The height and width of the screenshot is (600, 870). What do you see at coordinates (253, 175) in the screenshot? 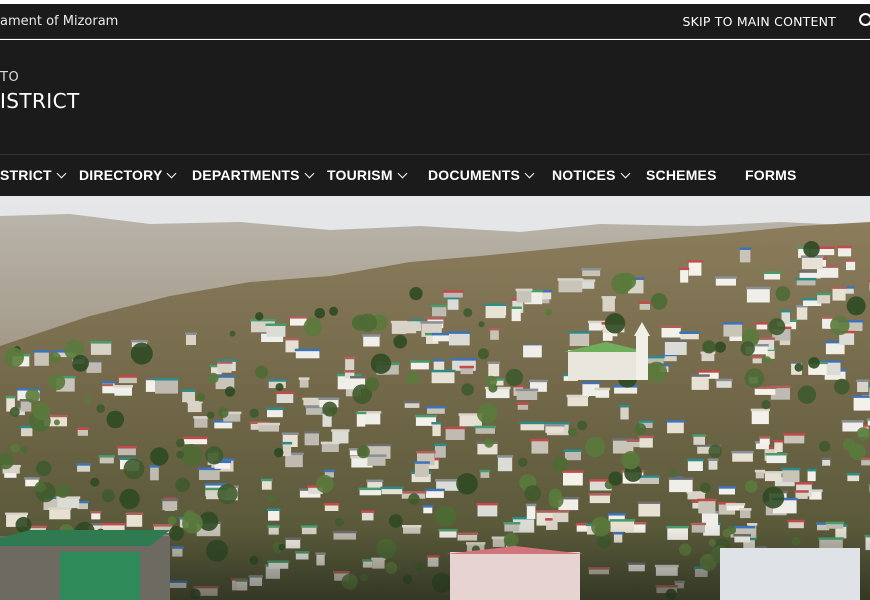
I see `nav-item-departments: DEPARTMENTS` at bounding box center [253, 175].